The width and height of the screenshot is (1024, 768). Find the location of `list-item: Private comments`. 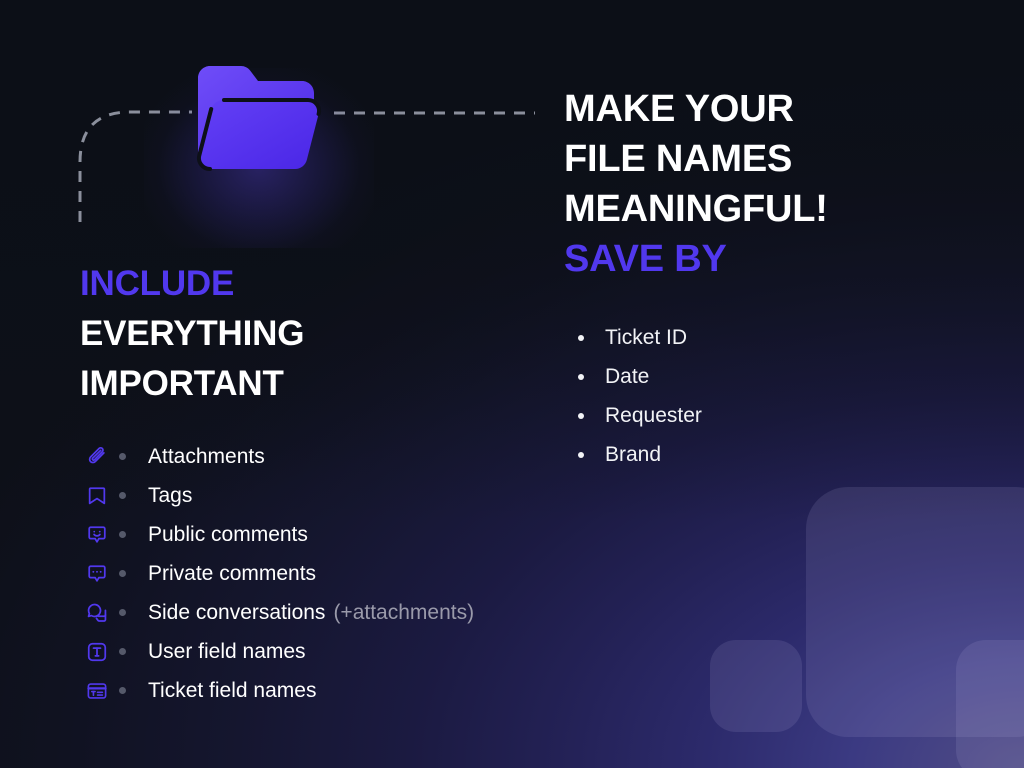

list-item: Private comments is located at coordinates (354, 573).